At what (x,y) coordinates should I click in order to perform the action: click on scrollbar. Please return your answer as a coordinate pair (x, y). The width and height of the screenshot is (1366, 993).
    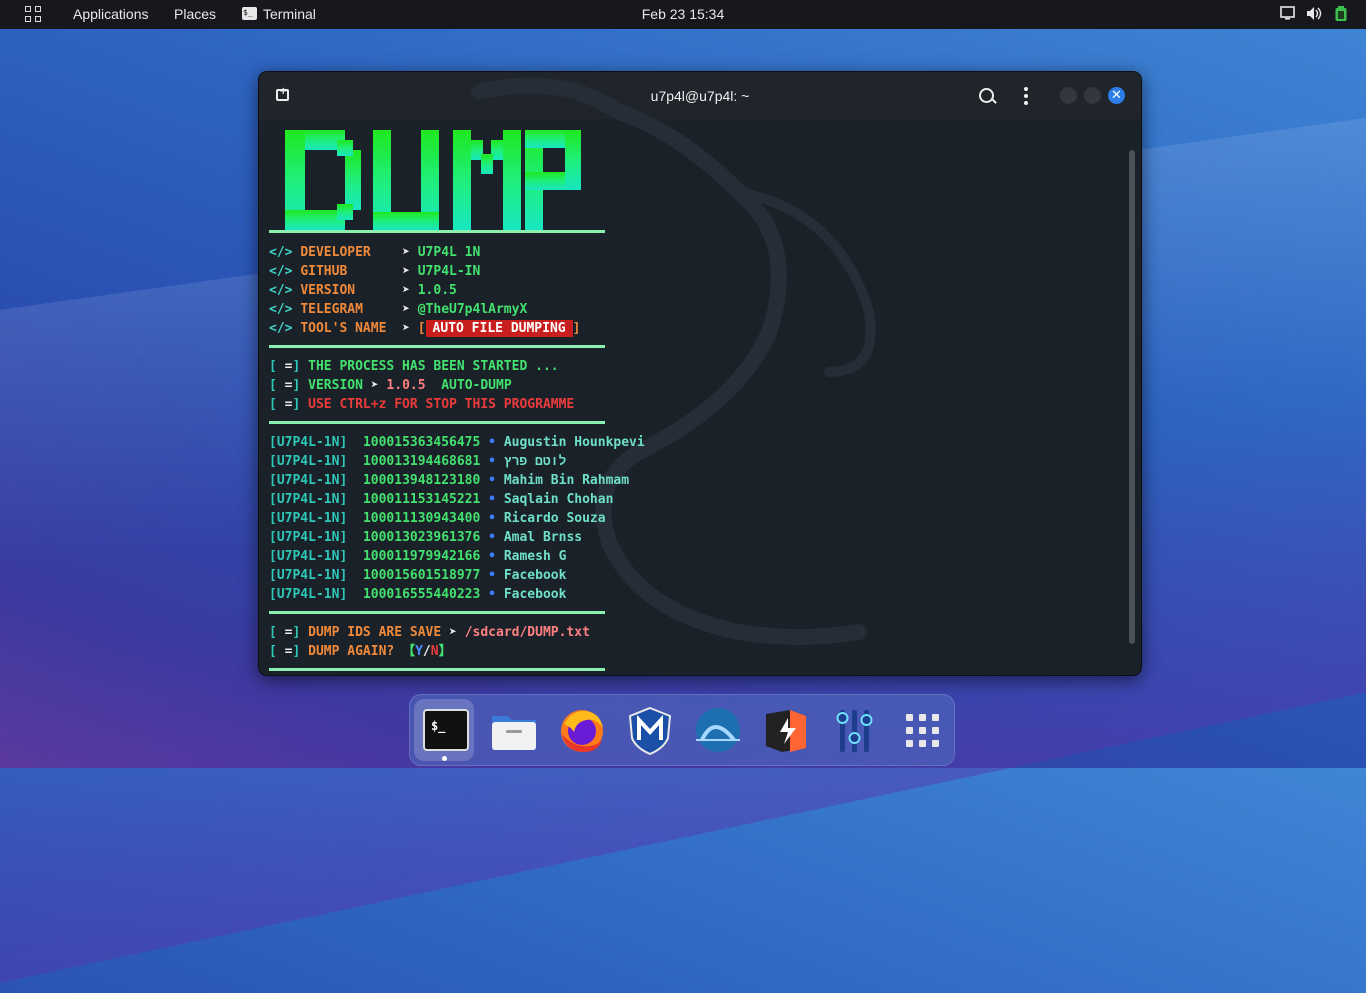
    Looking at the image, I should click on (1132, 397).